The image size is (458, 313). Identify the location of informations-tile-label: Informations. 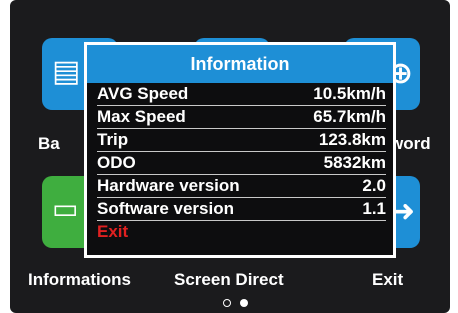
(79, 279).